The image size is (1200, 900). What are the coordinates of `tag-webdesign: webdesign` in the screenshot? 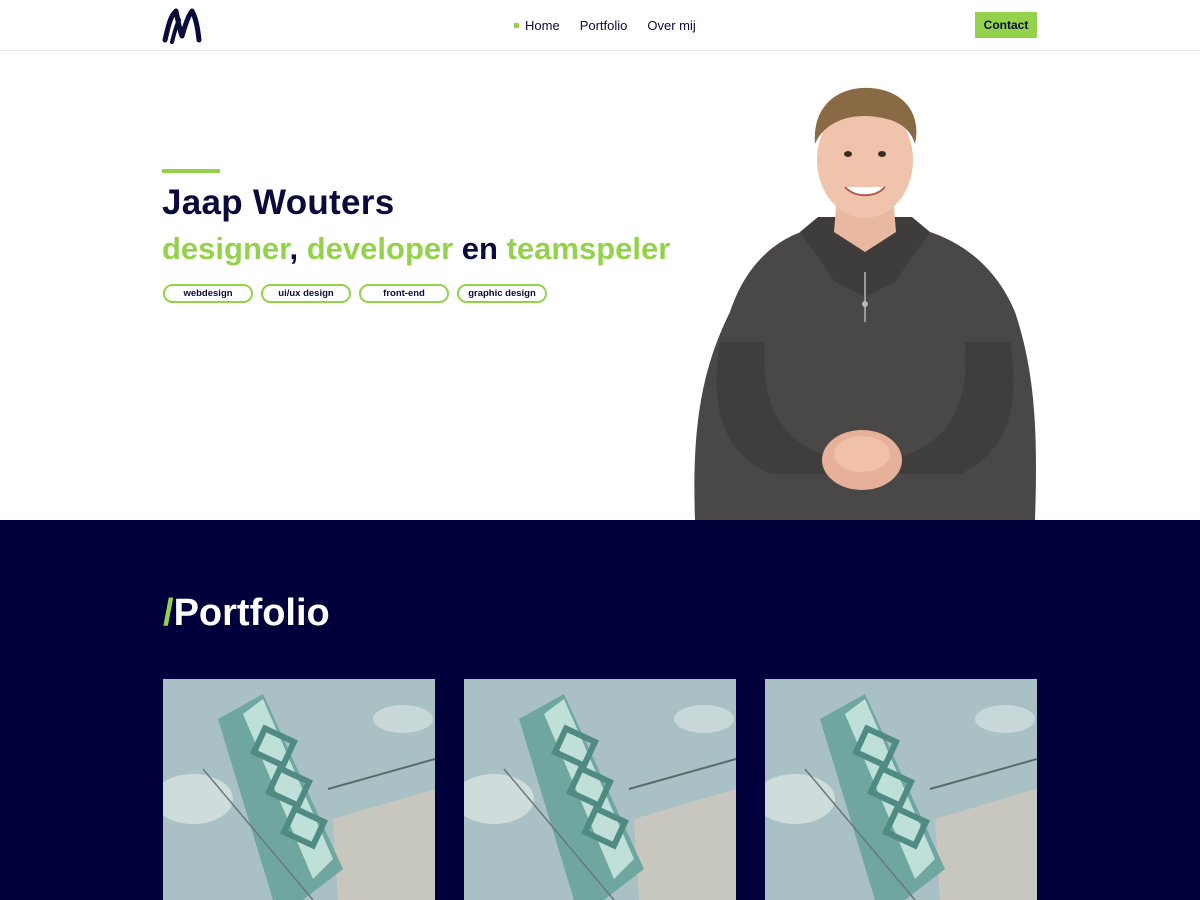 It's located at (208, 293).